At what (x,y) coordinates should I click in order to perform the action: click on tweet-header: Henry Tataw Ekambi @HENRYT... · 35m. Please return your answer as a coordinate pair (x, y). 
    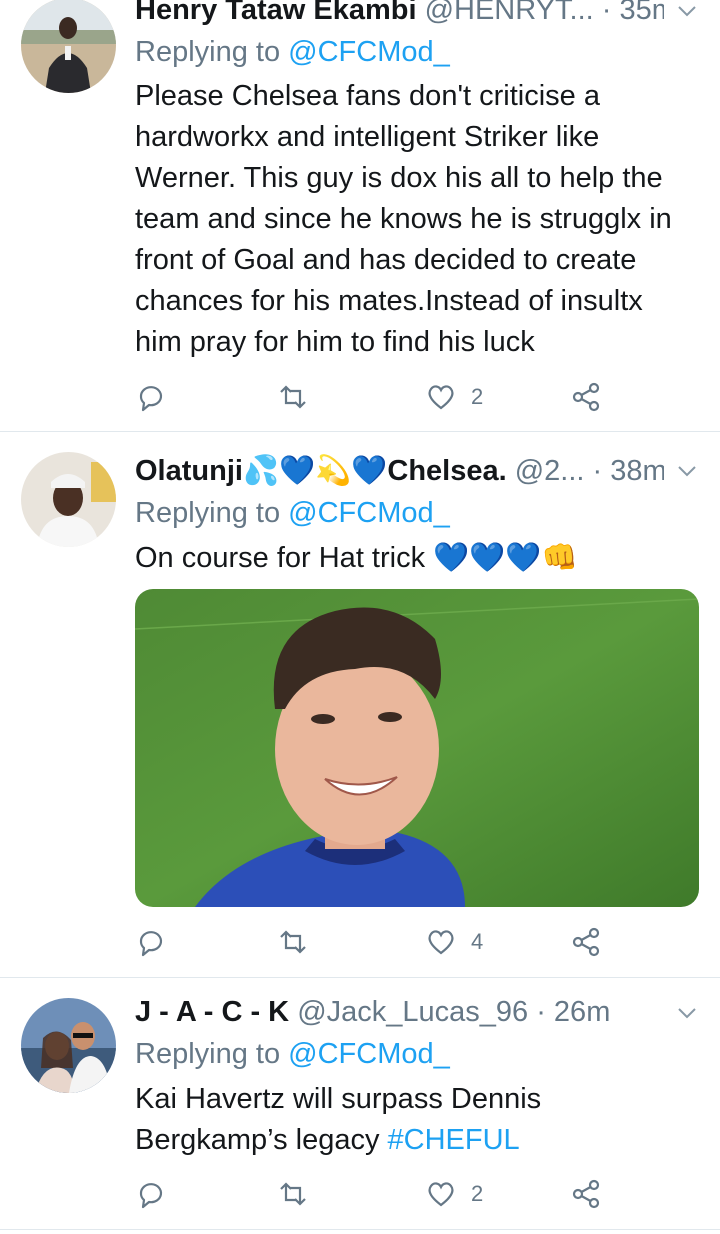
    Looking at the image, I should click on (399, 14).